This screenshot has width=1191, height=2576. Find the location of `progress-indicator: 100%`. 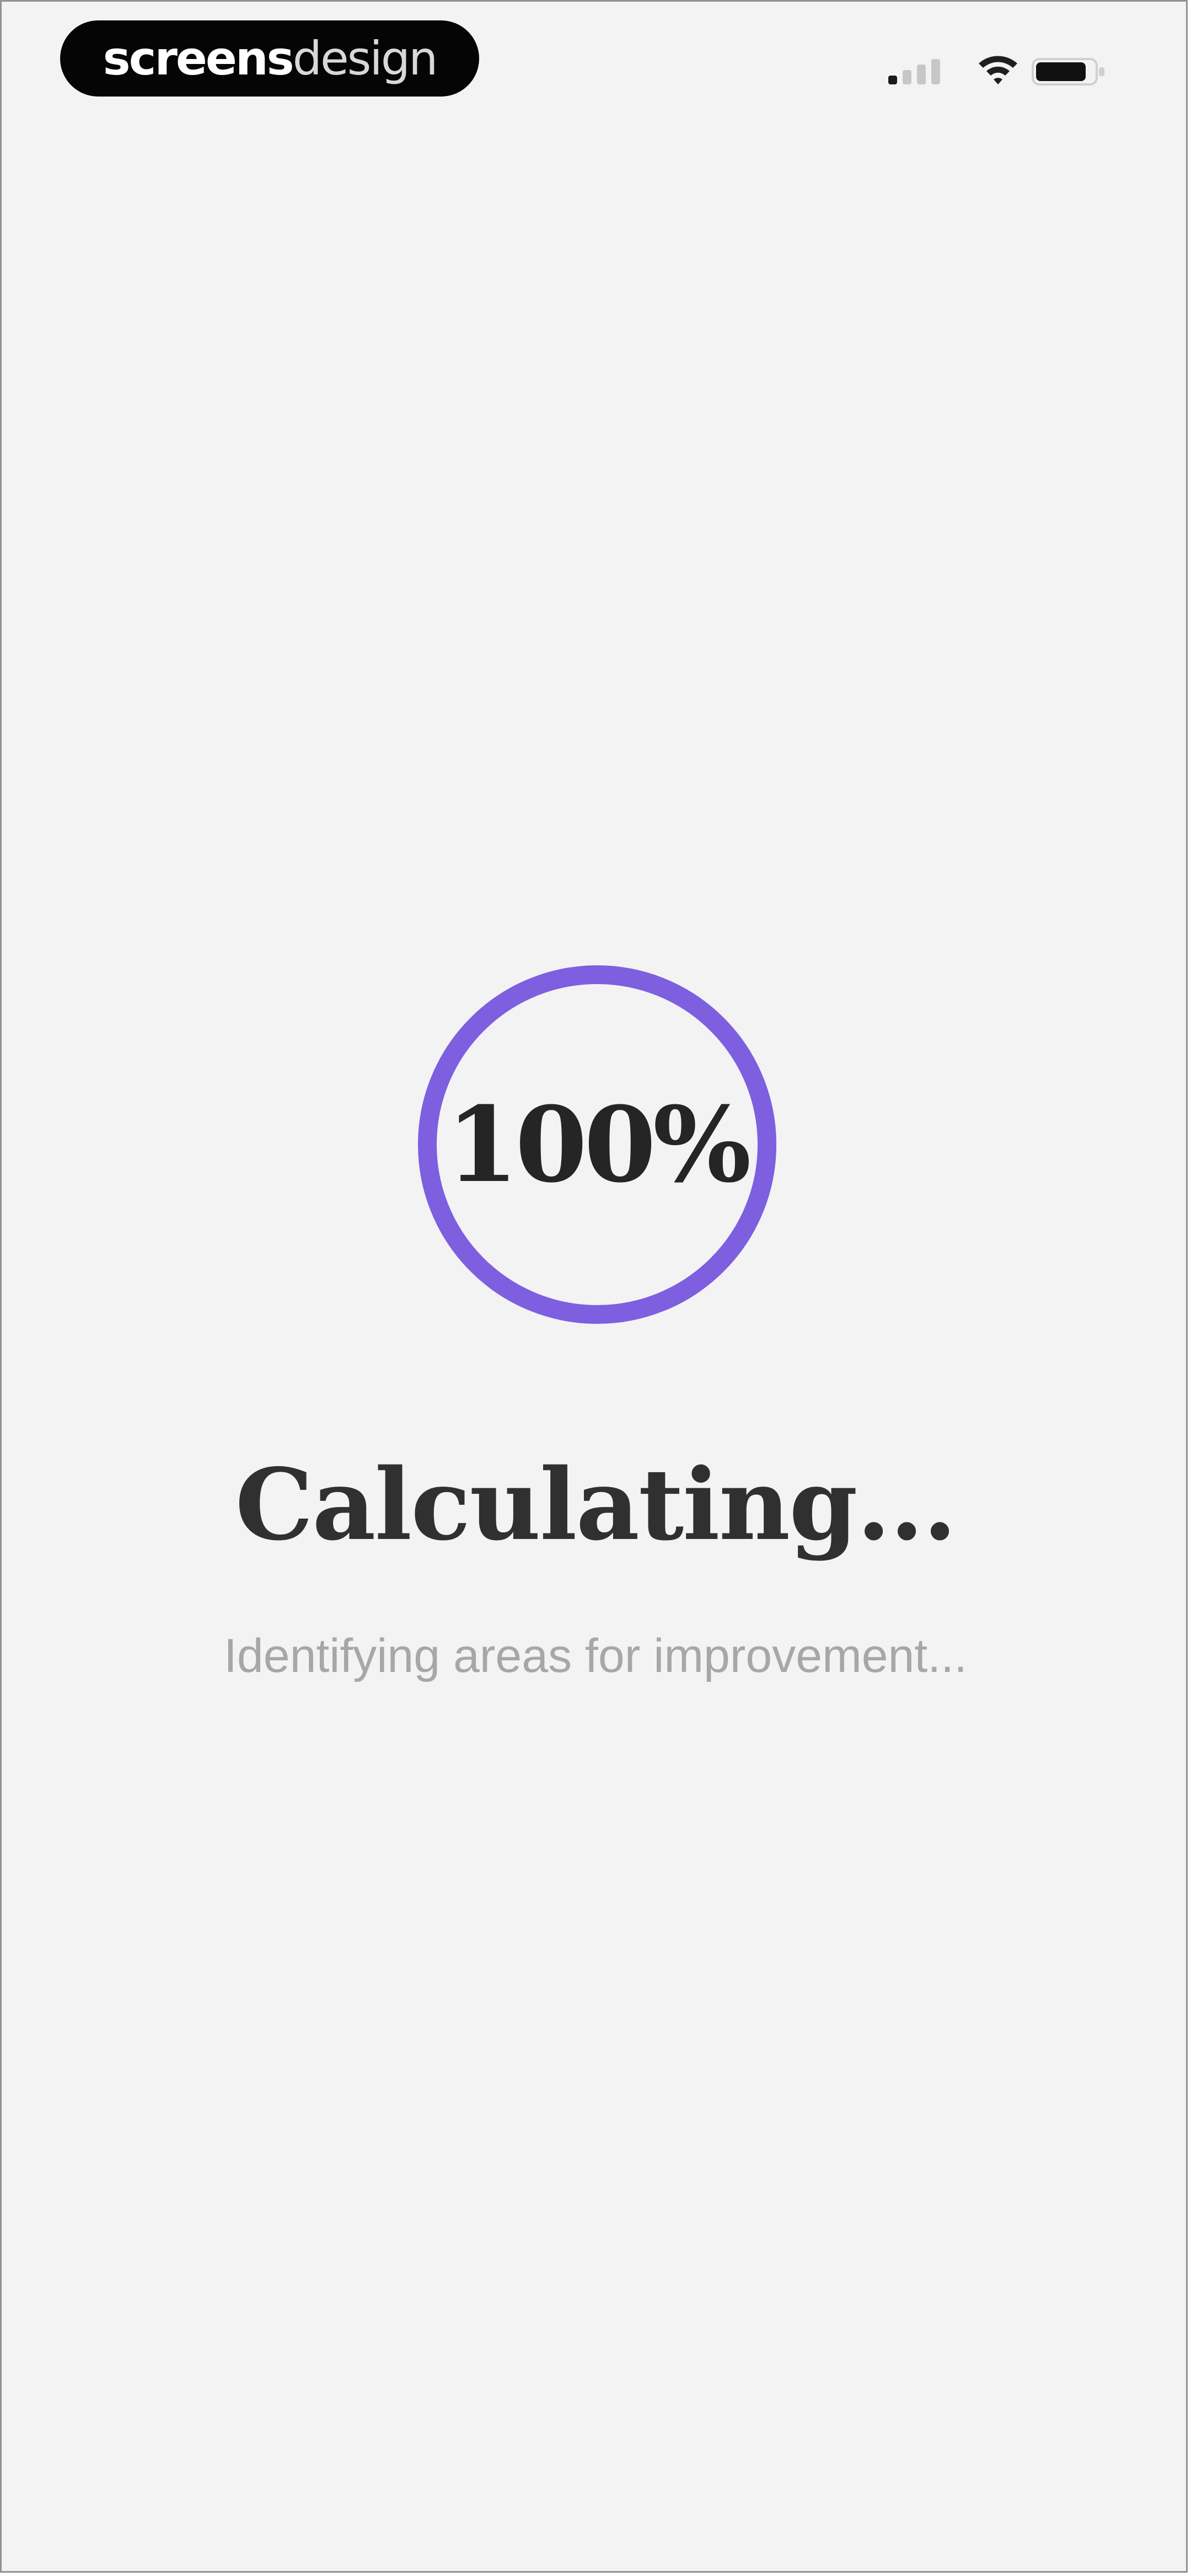

progress-indicator: 100% is located at coordinates (597, 1144).